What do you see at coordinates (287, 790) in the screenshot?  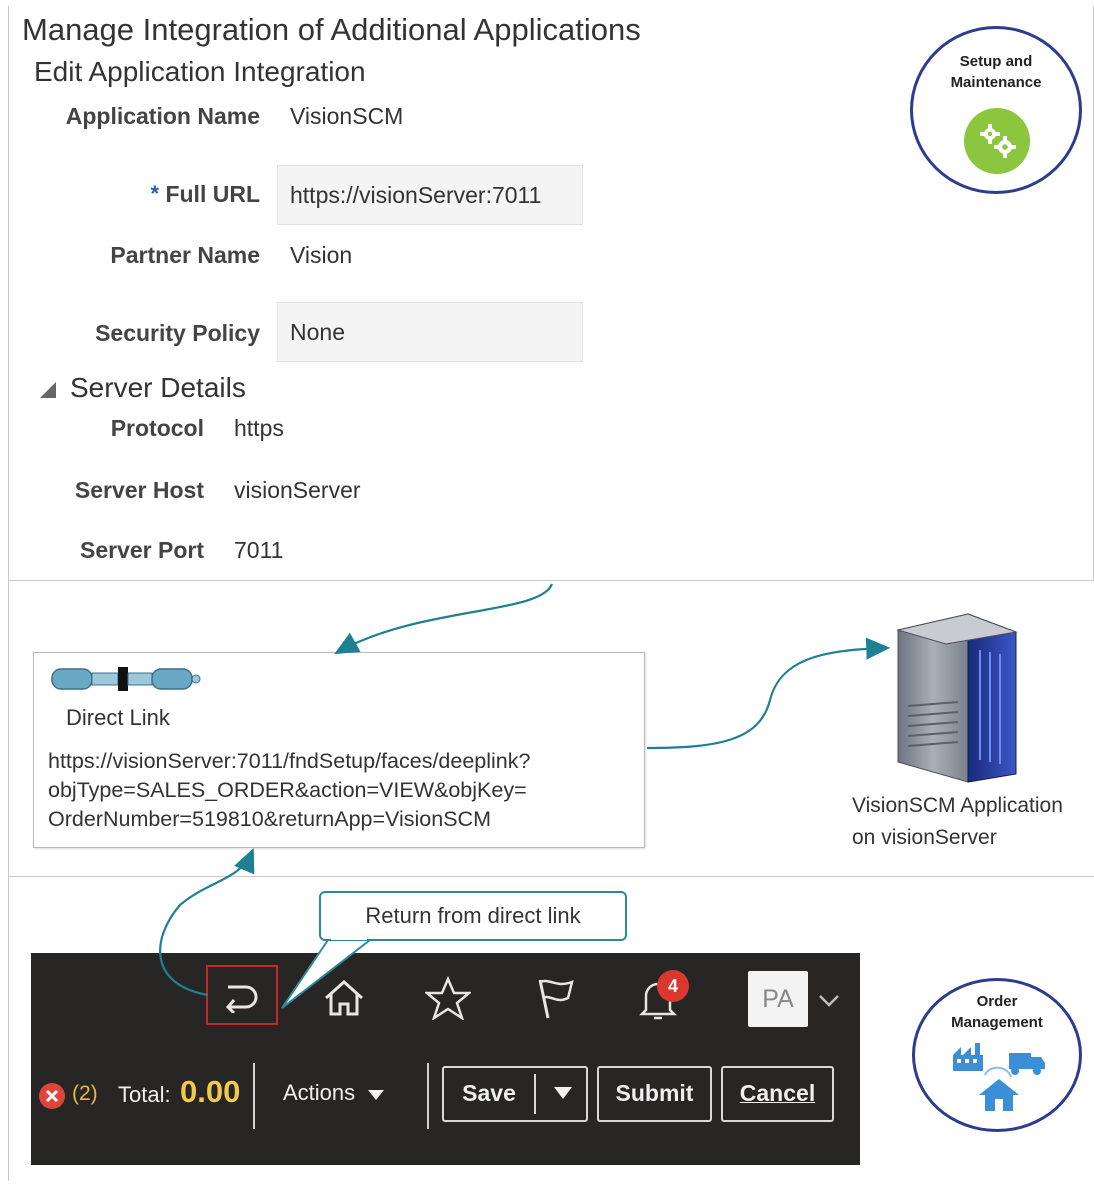 I see `direct-link-url-line2: objType=SALES_ORDER&action=VIEW&objKey=` at bounding box center [287, 790].